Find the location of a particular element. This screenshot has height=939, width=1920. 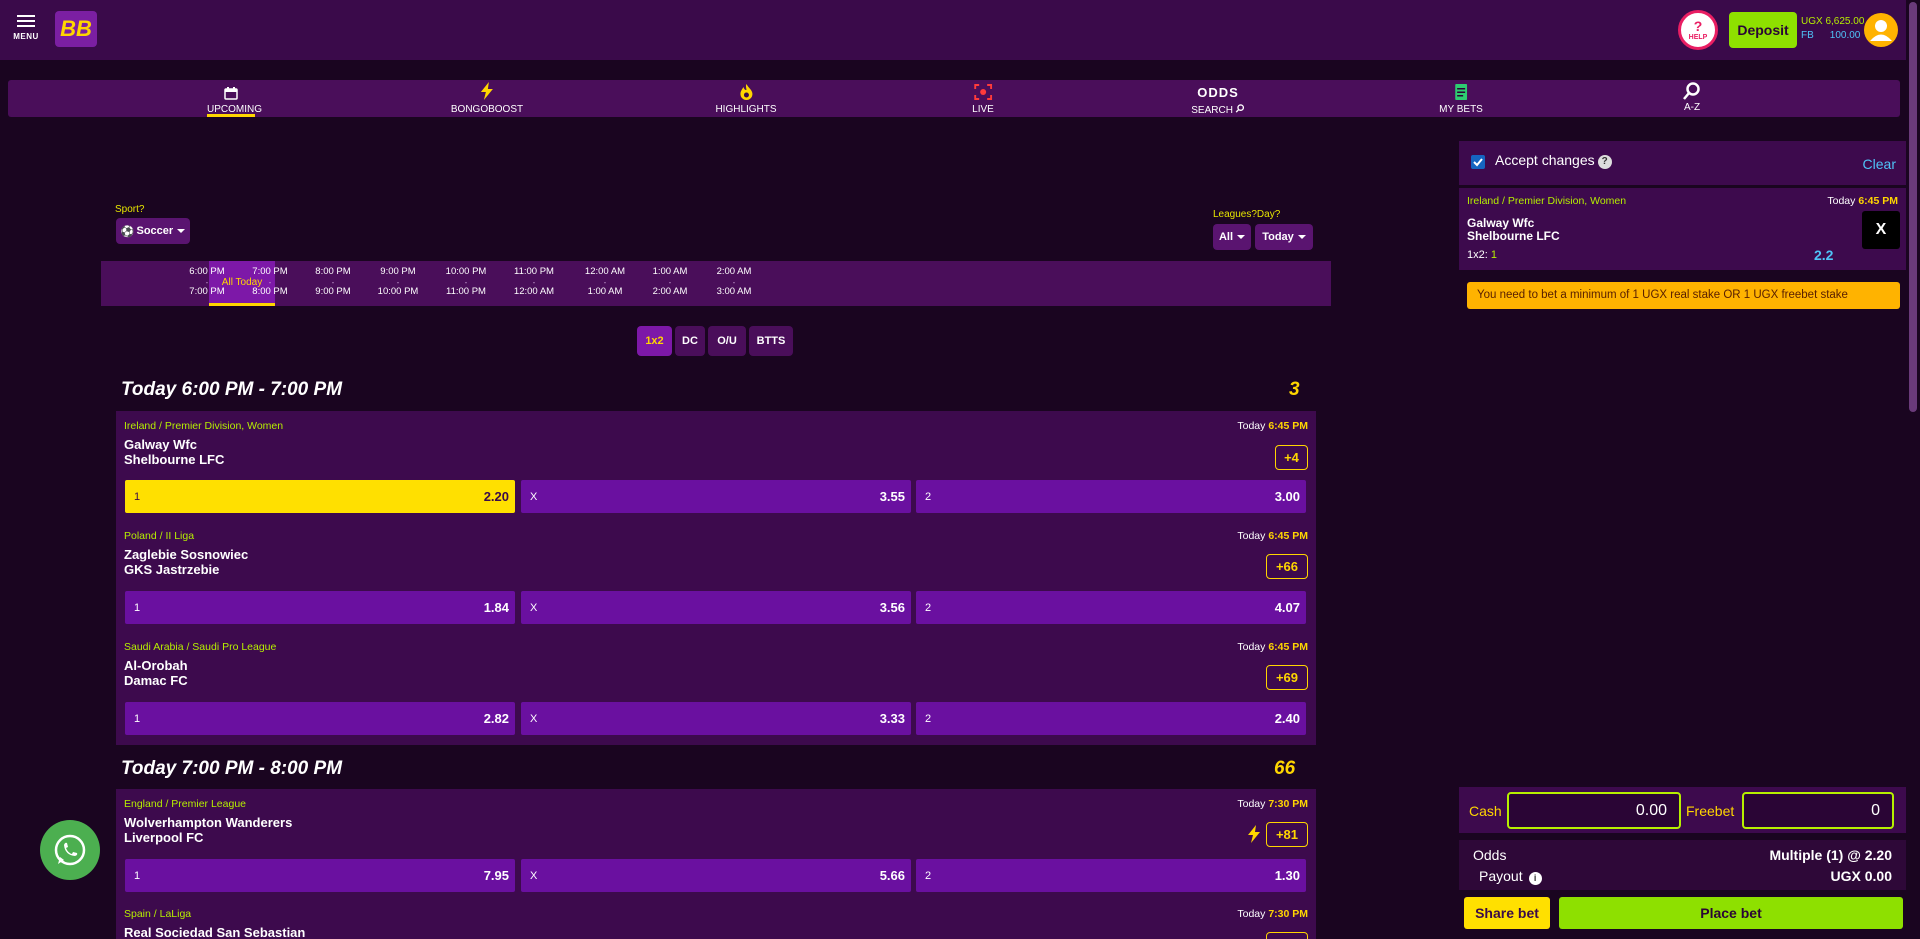

time-slot: 8:00 PM -9:00 PM is located at coordinates (332, 283).